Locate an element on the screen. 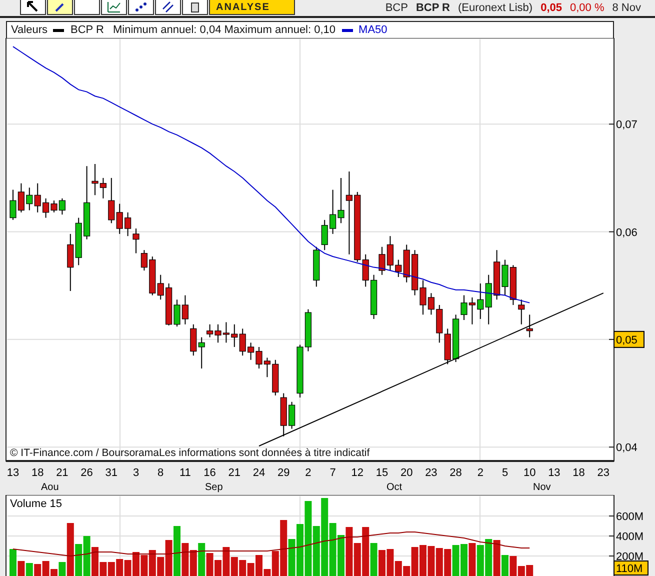 The width and height of the screenshot is (655, 576). axis-label: 400M is located at coordinates (630, 537).